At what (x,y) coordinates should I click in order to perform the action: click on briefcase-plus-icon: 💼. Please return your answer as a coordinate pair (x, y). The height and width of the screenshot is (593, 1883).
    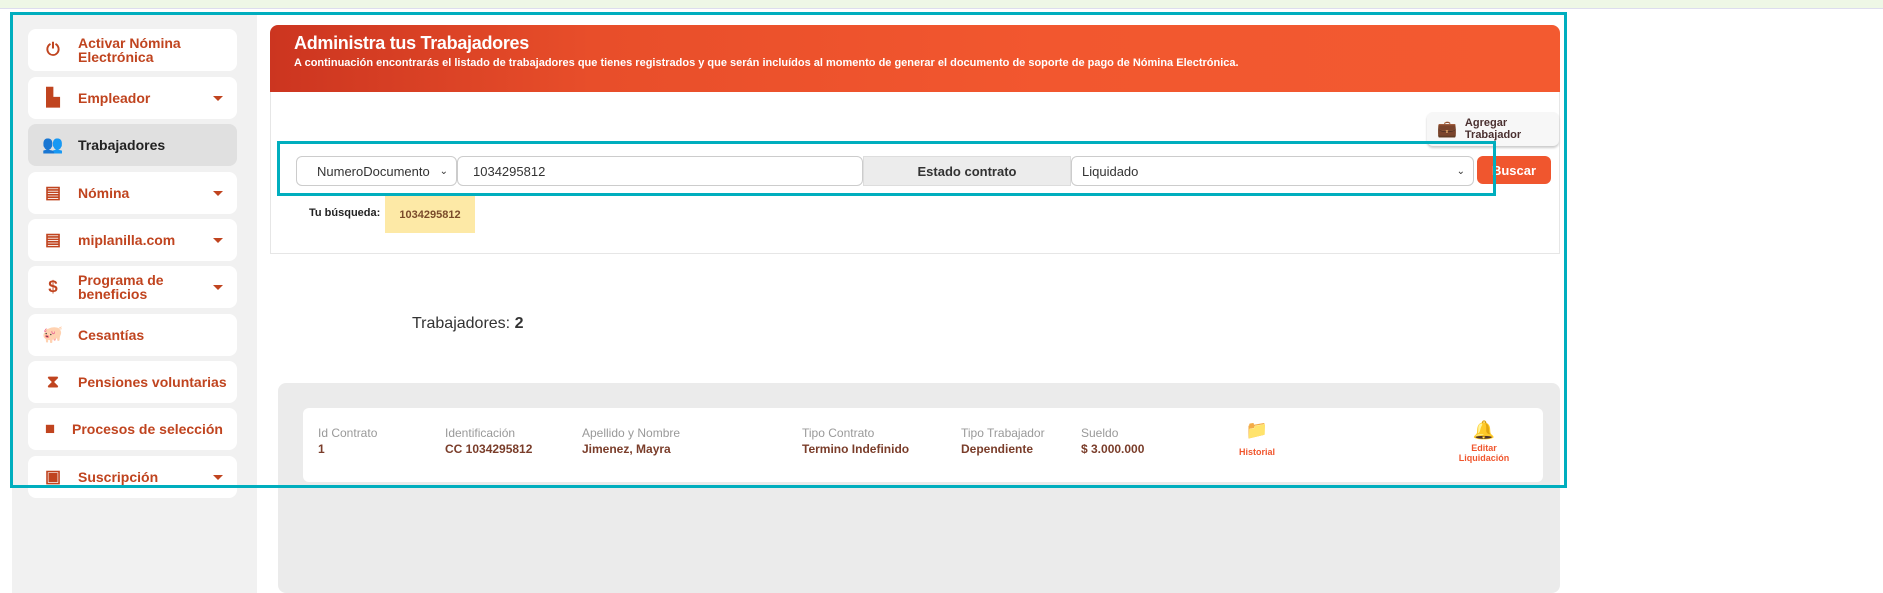
    Looking at the image, I should click on (1447, 129).